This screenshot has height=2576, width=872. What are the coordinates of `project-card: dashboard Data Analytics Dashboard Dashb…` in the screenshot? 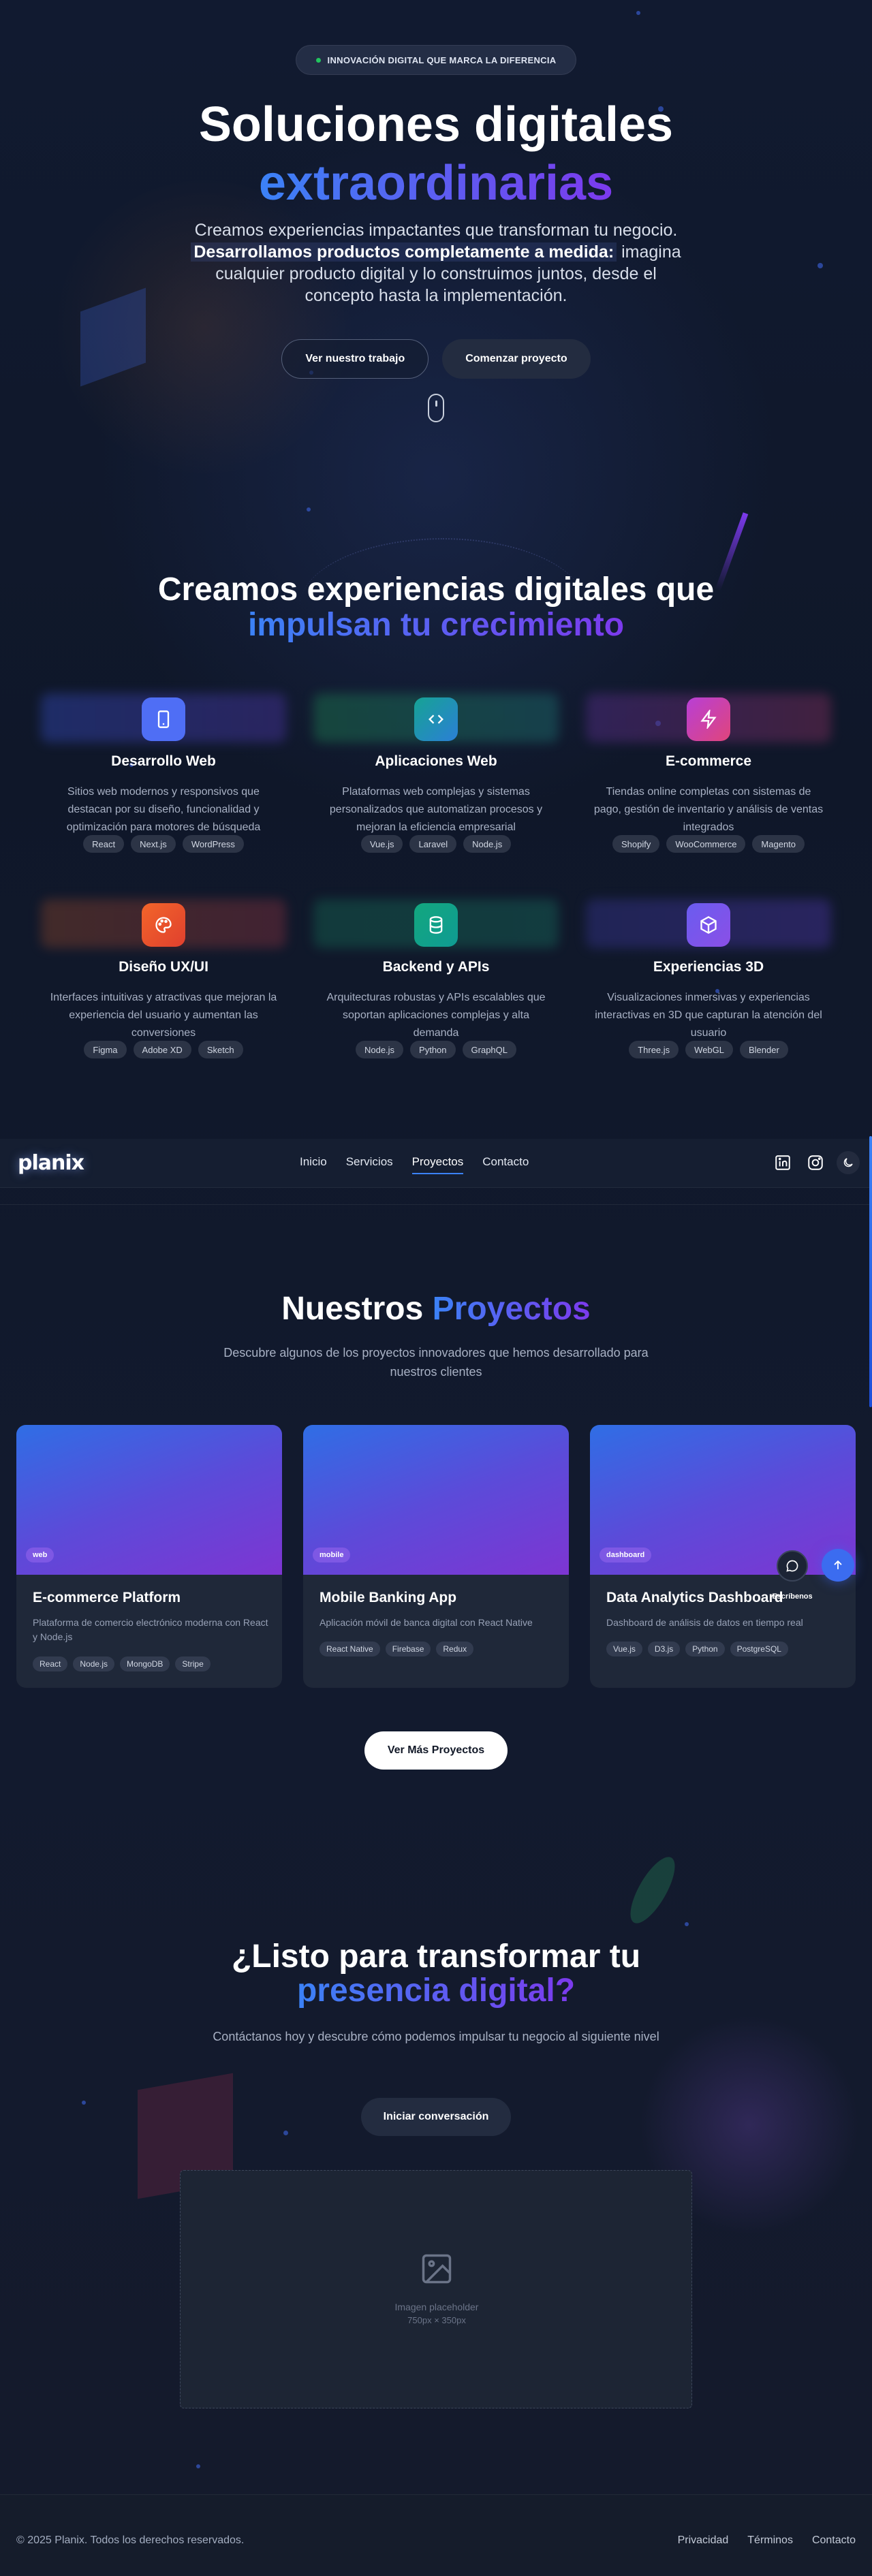 It's located at (723, 1556).